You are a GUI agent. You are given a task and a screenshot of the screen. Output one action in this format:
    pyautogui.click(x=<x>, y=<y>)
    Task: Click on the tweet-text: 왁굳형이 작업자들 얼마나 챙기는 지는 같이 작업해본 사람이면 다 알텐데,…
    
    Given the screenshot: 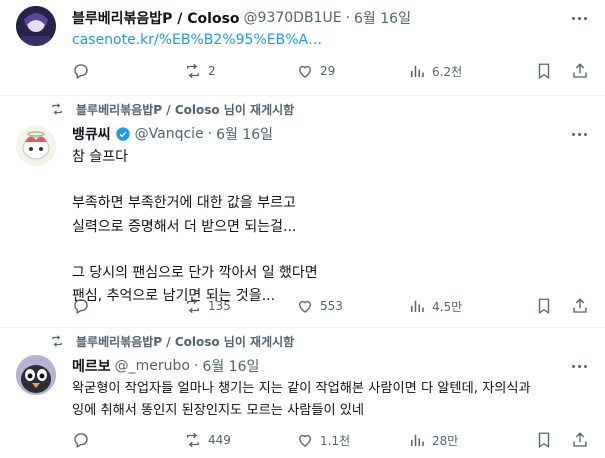 What is the action you would take?
    pyautogui.click(x=301, y=399)
    